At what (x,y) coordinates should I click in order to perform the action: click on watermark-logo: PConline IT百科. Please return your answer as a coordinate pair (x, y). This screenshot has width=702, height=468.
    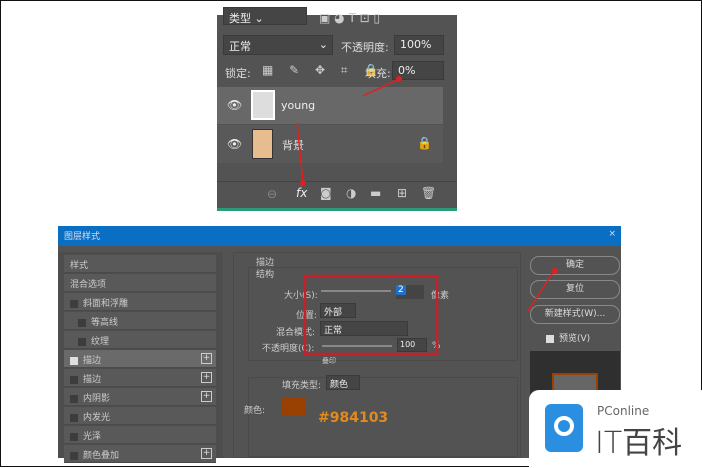
    Looking at the image, I should click on (615, 429).